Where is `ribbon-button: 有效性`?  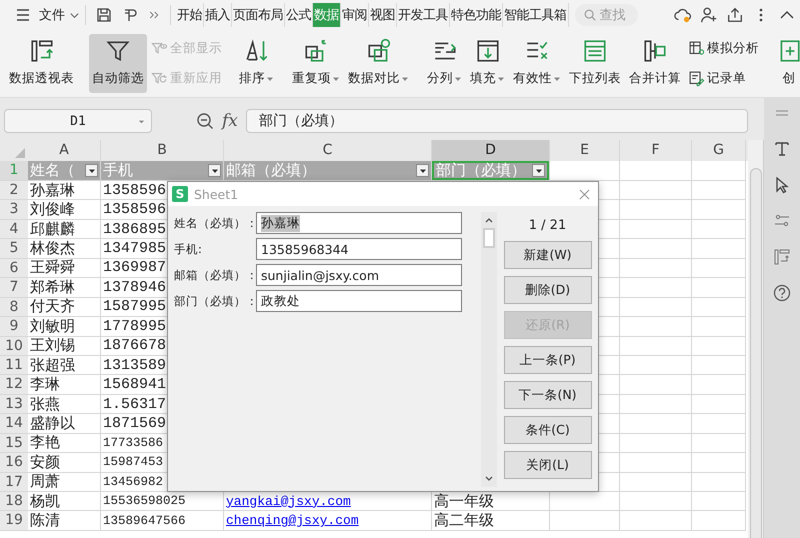
ribbon-button: 有效性 is located at coordinates (537, 63).